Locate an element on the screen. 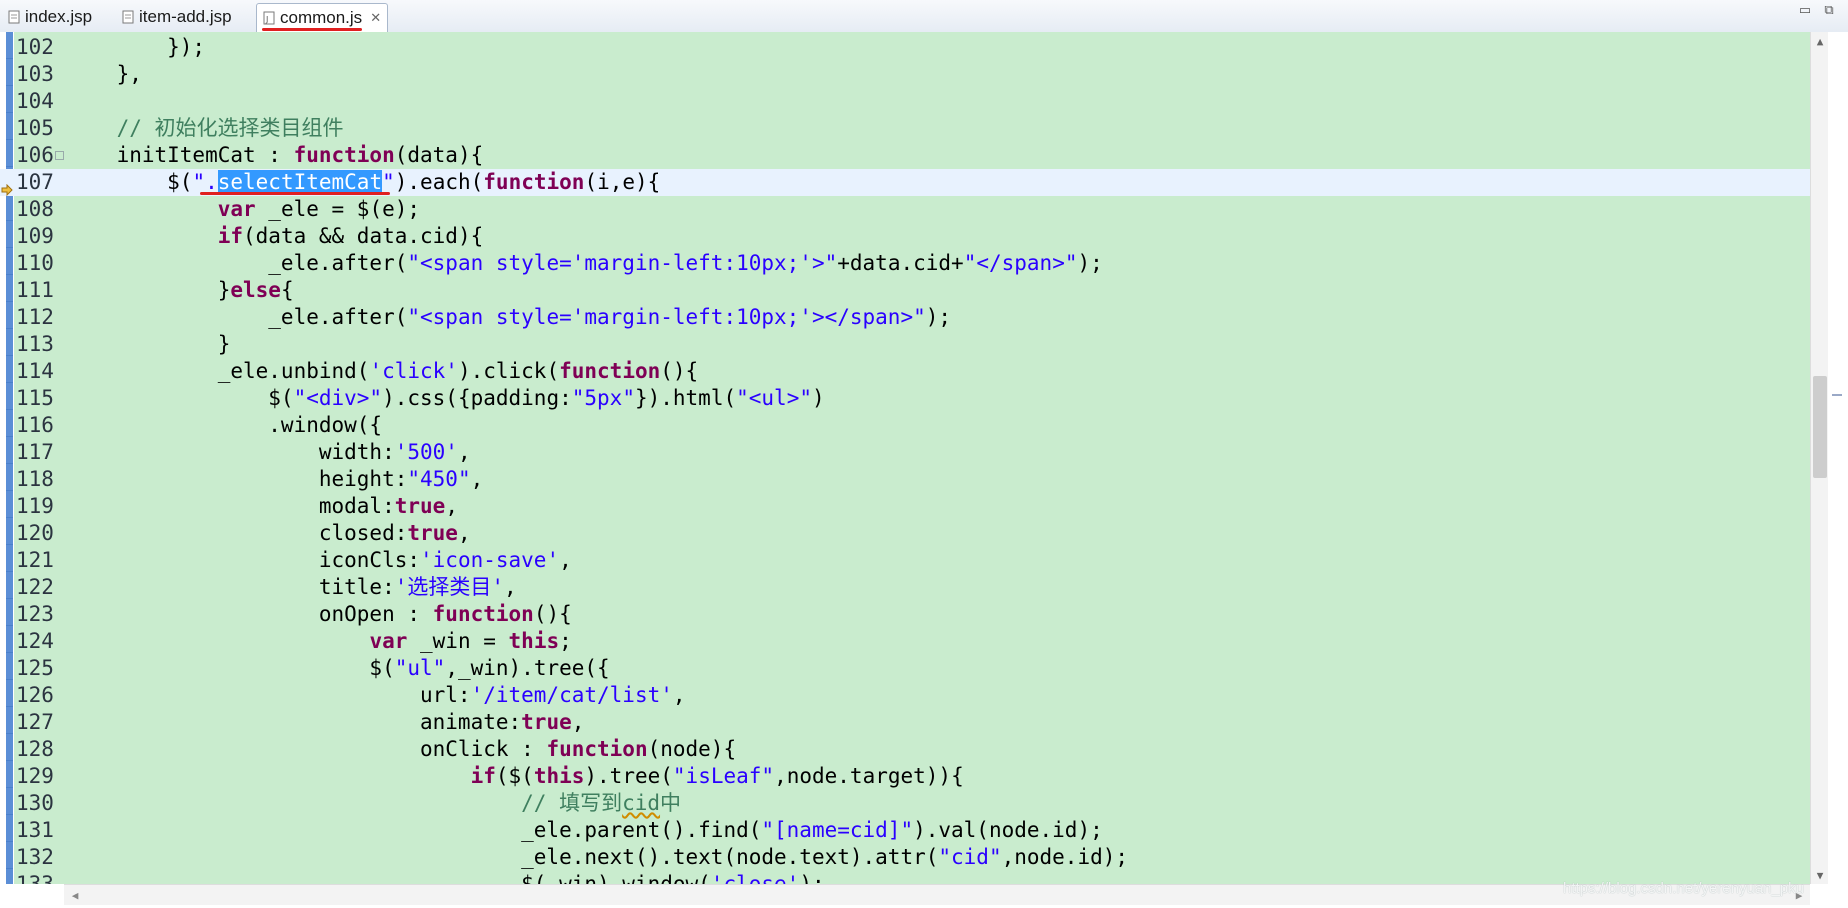 This screenshot has height=908, width=1848. code-text: }, is located at coordinates (104, 74).